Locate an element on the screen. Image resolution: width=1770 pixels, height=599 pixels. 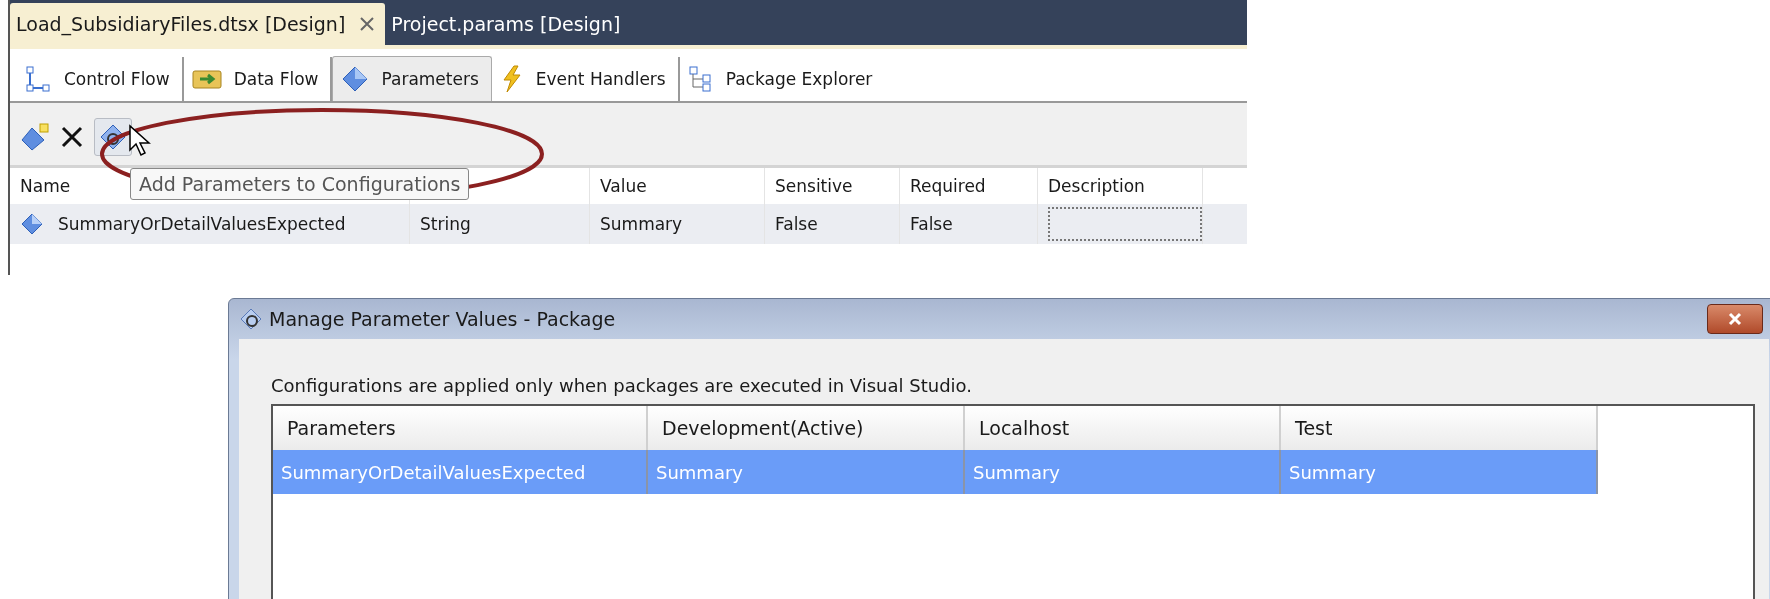
designer-tab: Package Explorer is located at coordinates (782, 79).